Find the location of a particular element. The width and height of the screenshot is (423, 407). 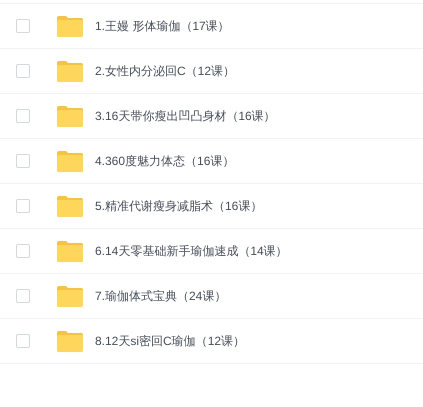

folder-name: 7.瑜伽体式宝典（24课） is located at coordinates (160, 296).